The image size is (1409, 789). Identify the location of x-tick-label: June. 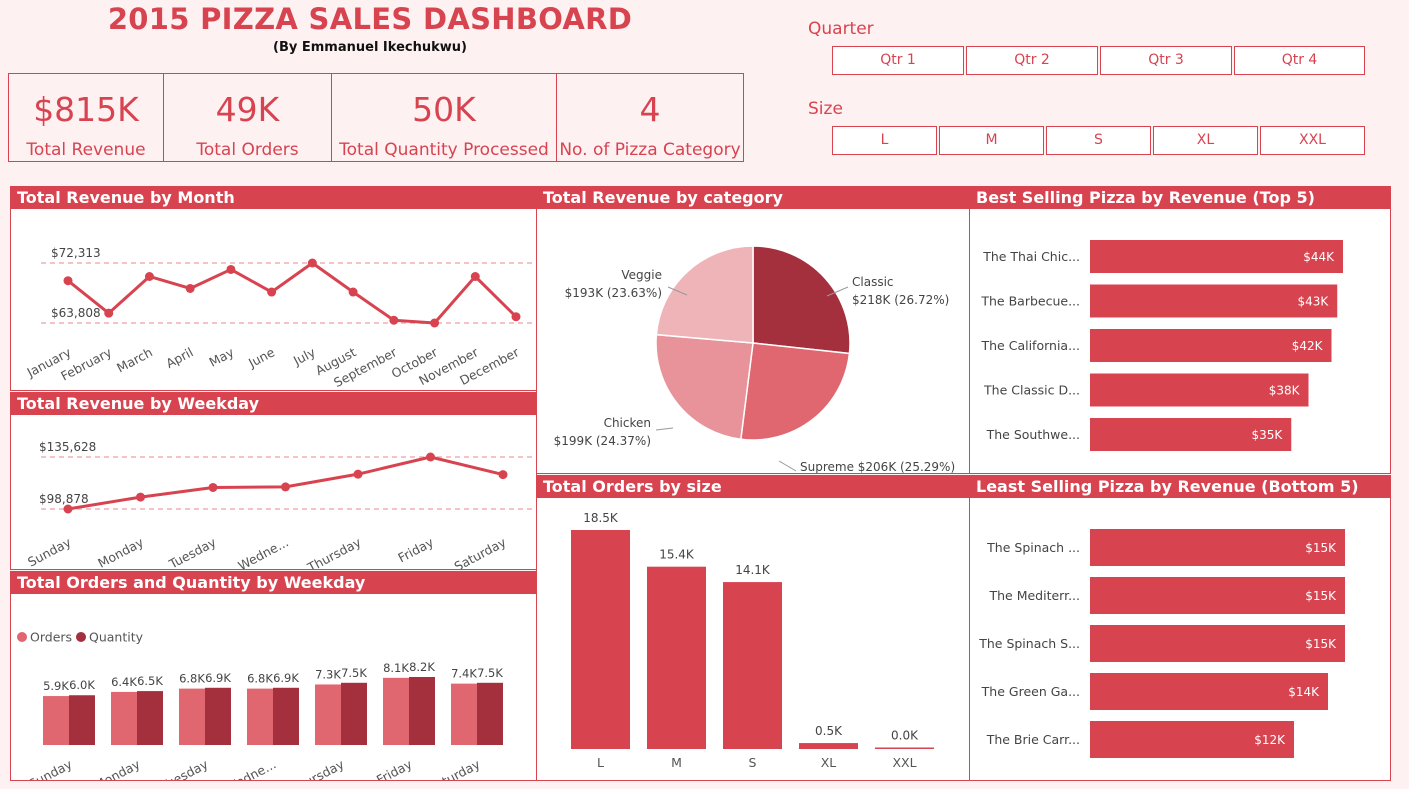
(261, 357).